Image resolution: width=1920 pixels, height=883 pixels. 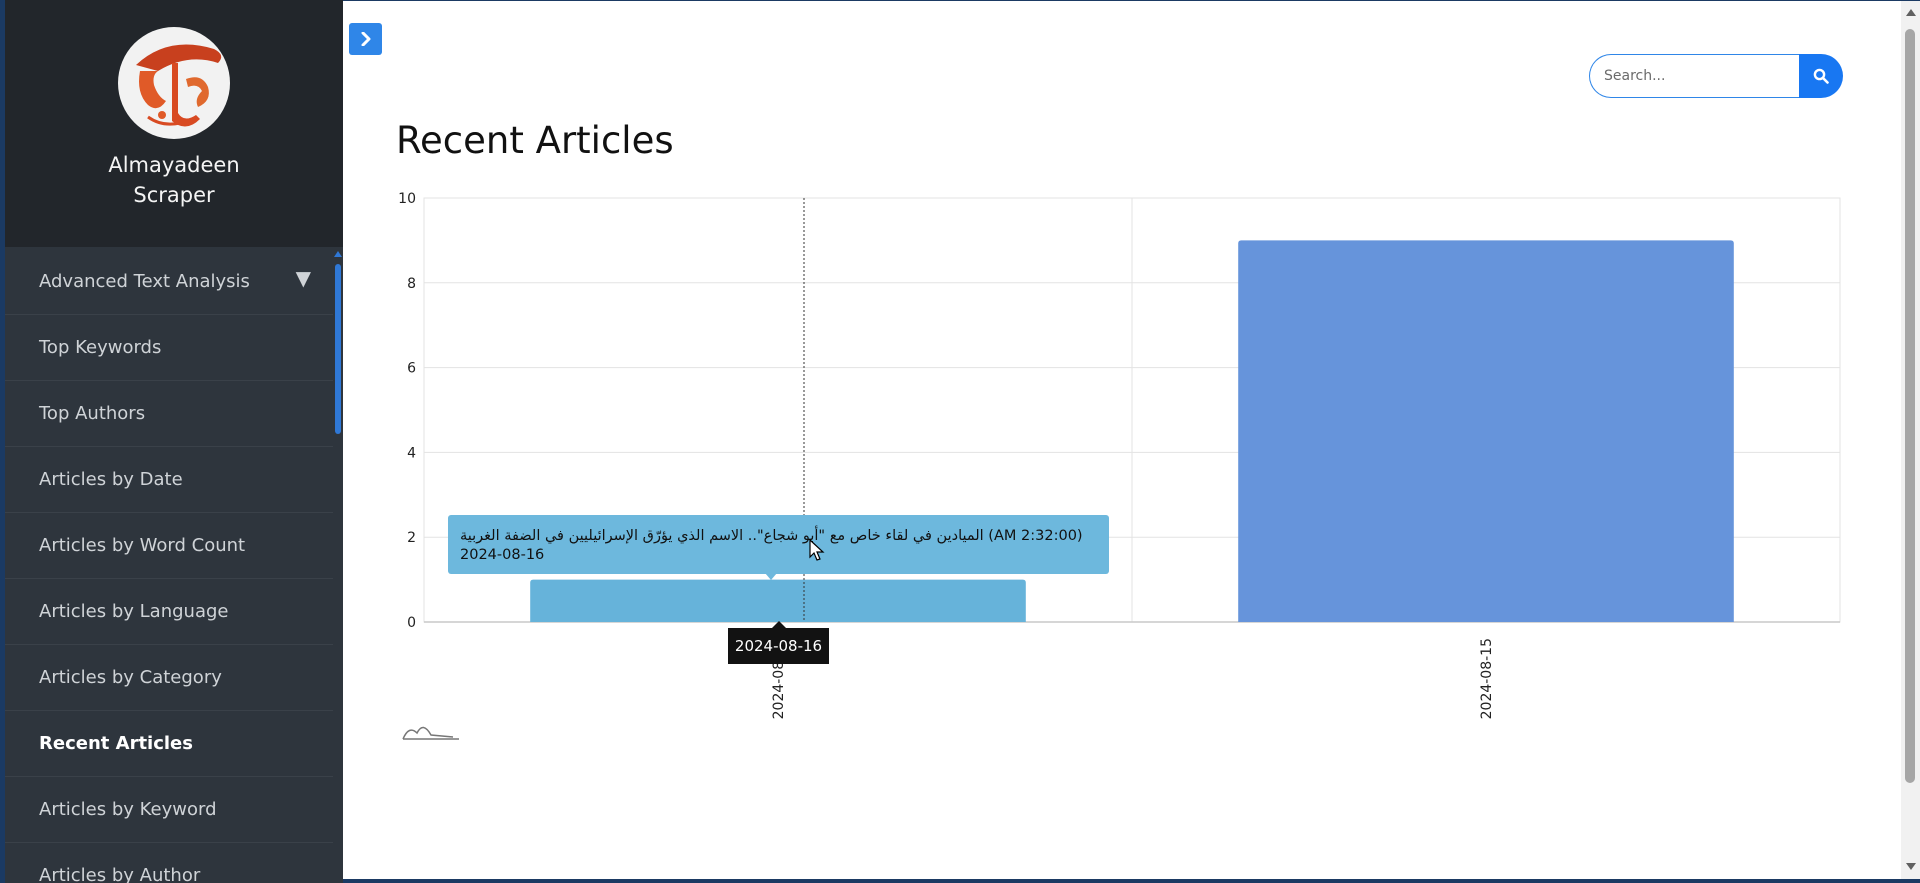 What do you see at coordinates (411, 453) in the screenshot?
I see `y-tick-label: 4` at bounding box center [411, 453].